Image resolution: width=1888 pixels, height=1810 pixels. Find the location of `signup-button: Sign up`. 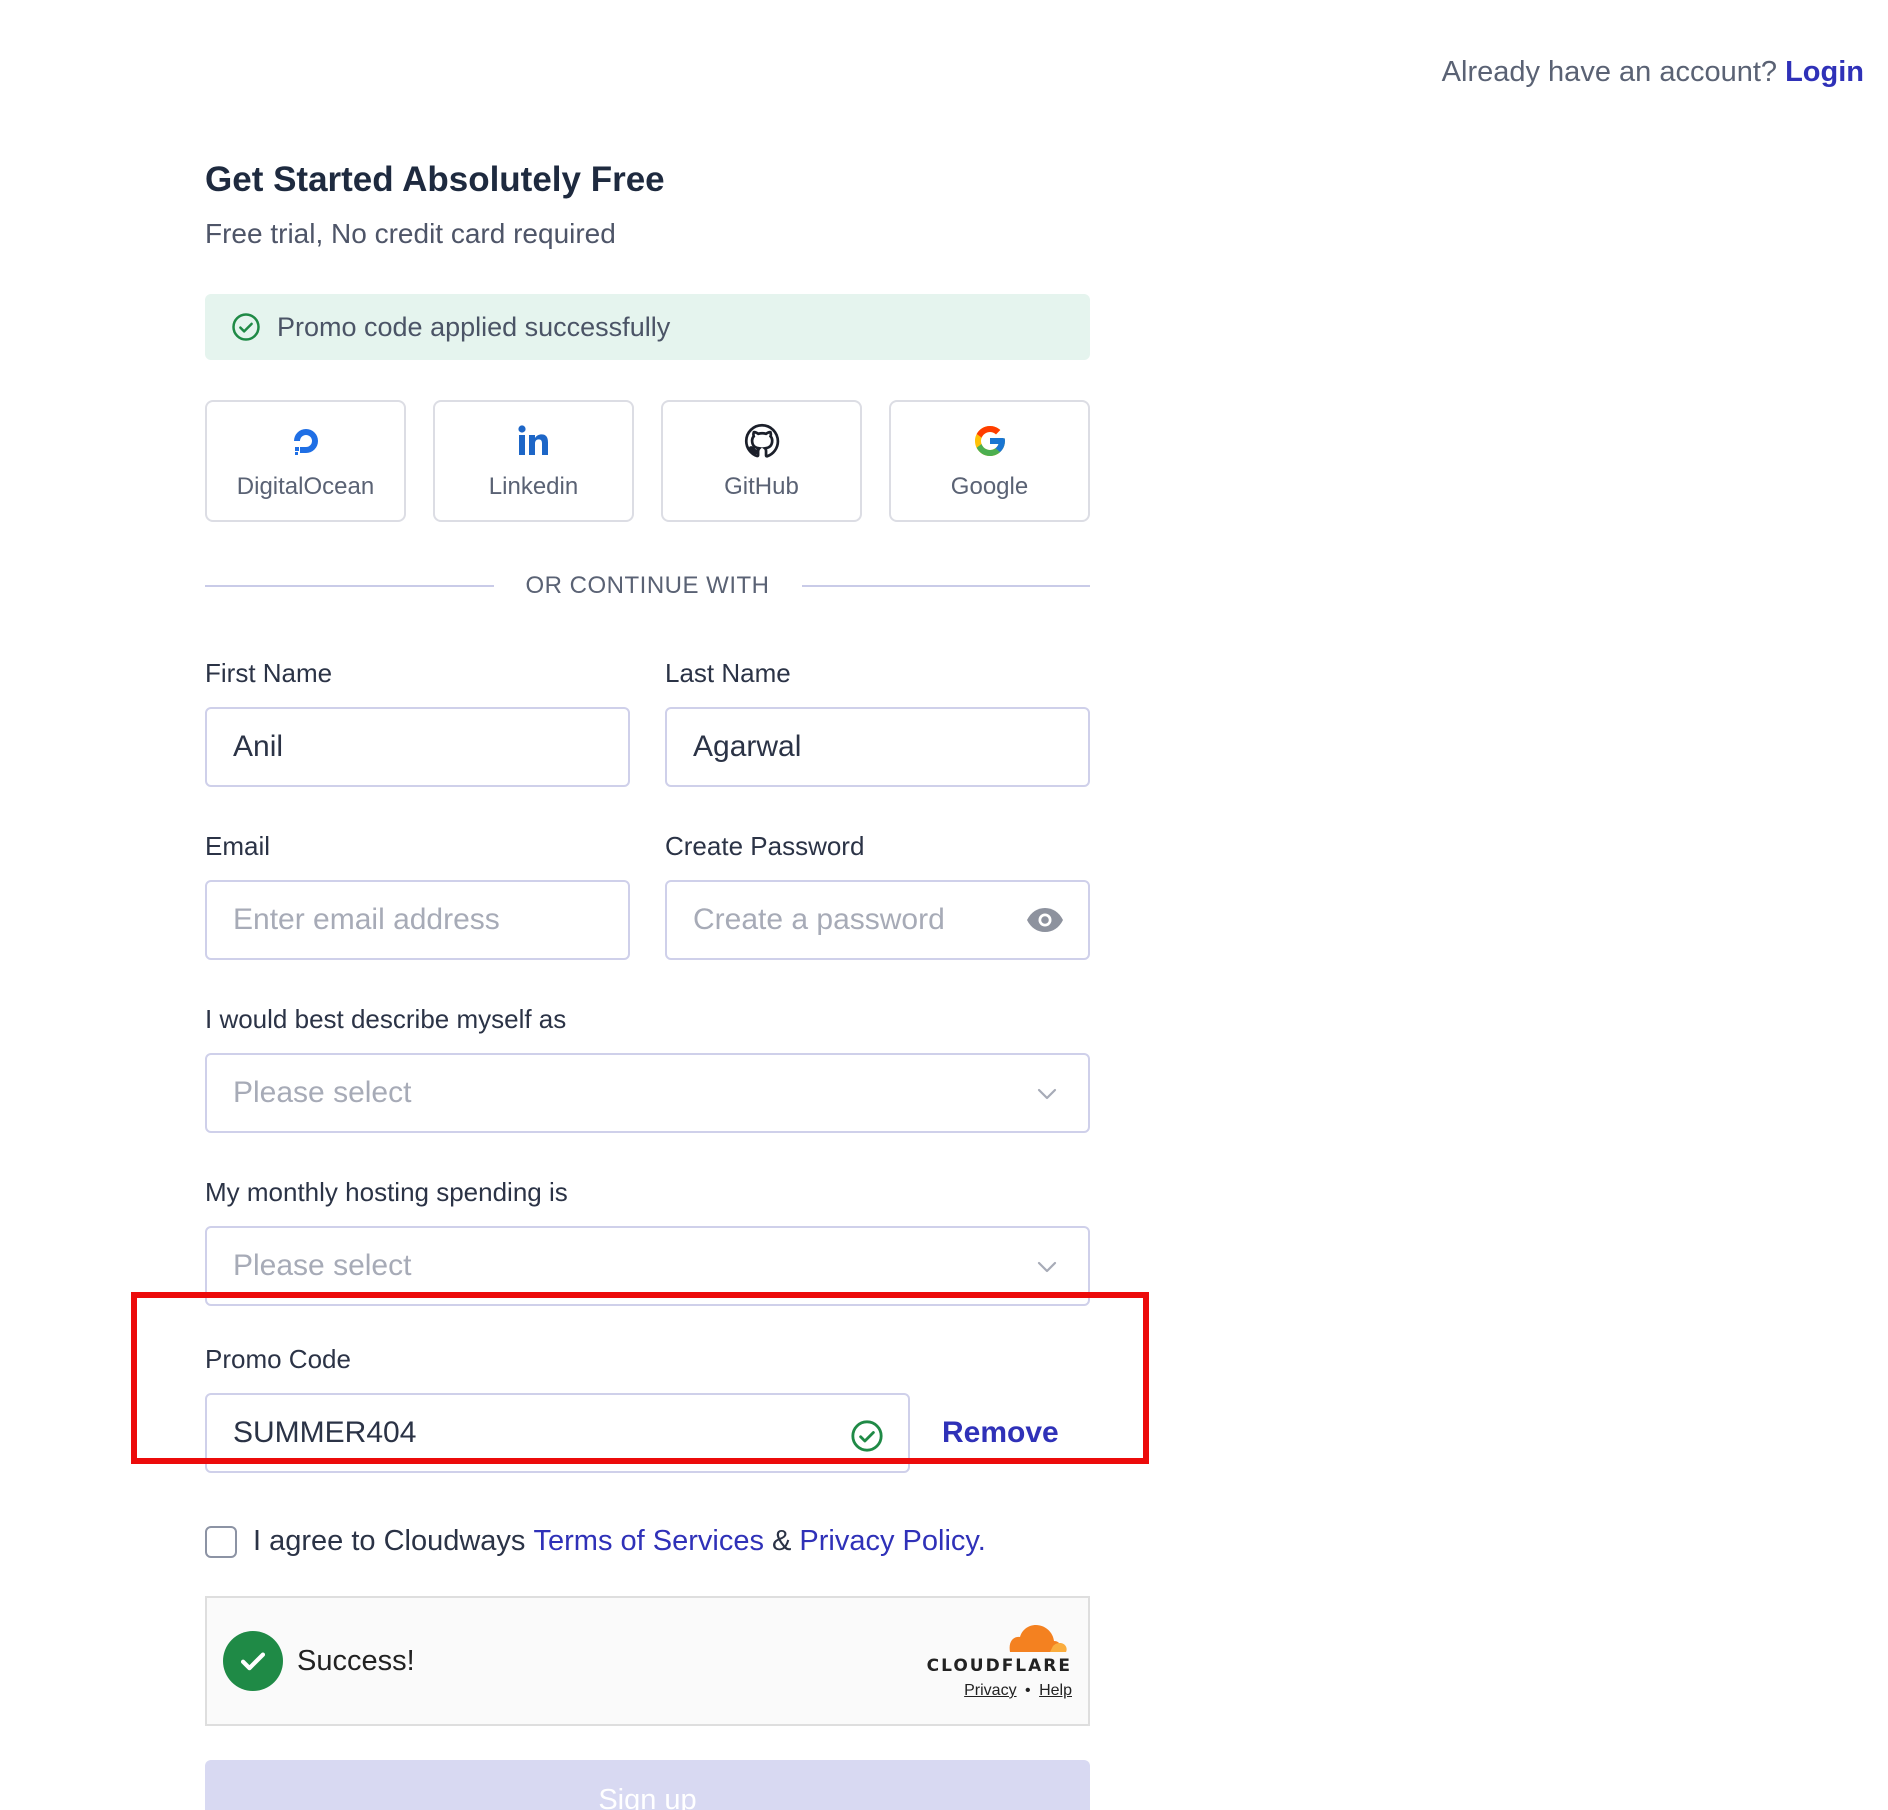

signup-button: Sign up is located at coordinates (647, 1785).